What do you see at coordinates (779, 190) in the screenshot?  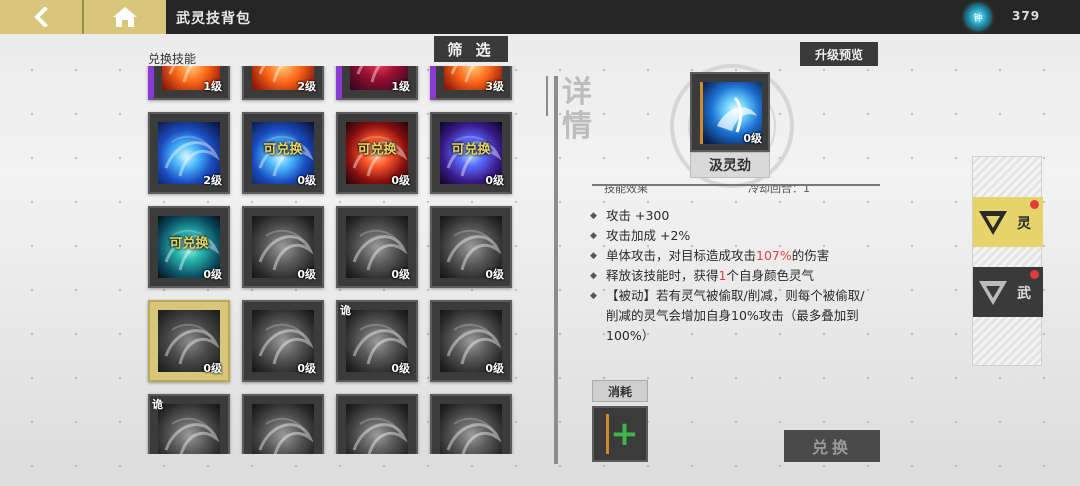 I see `cooldown-text: 冷却回合：1` at bounding box center [779, 190].